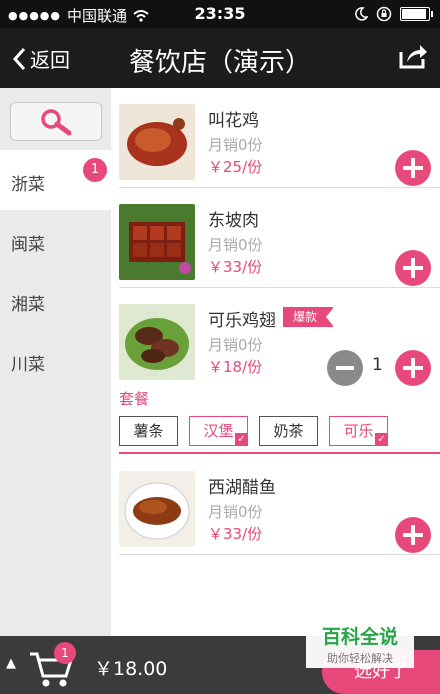 This screenshot has height=694, width=440. I want to click on combo-option-label: 可乐, so click(358, 431).